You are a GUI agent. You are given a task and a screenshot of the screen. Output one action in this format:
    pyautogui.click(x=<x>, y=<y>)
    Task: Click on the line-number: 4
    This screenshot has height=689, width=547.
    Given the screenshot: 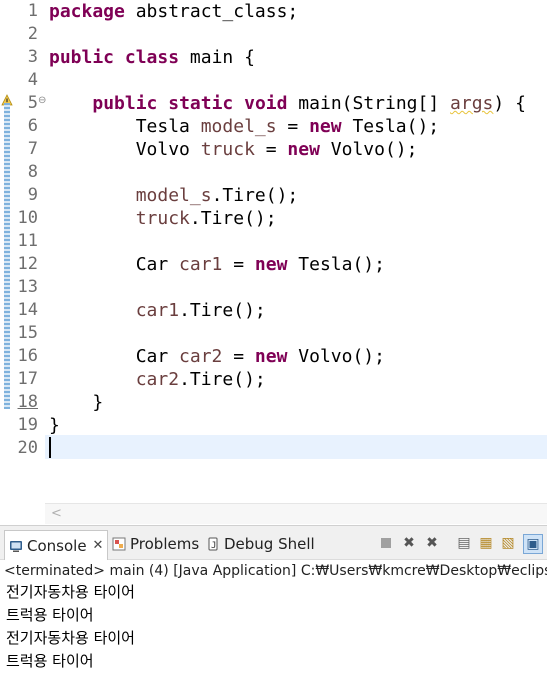 What is the action you would take?
    pyautogui.click(x=32, y=80)
    